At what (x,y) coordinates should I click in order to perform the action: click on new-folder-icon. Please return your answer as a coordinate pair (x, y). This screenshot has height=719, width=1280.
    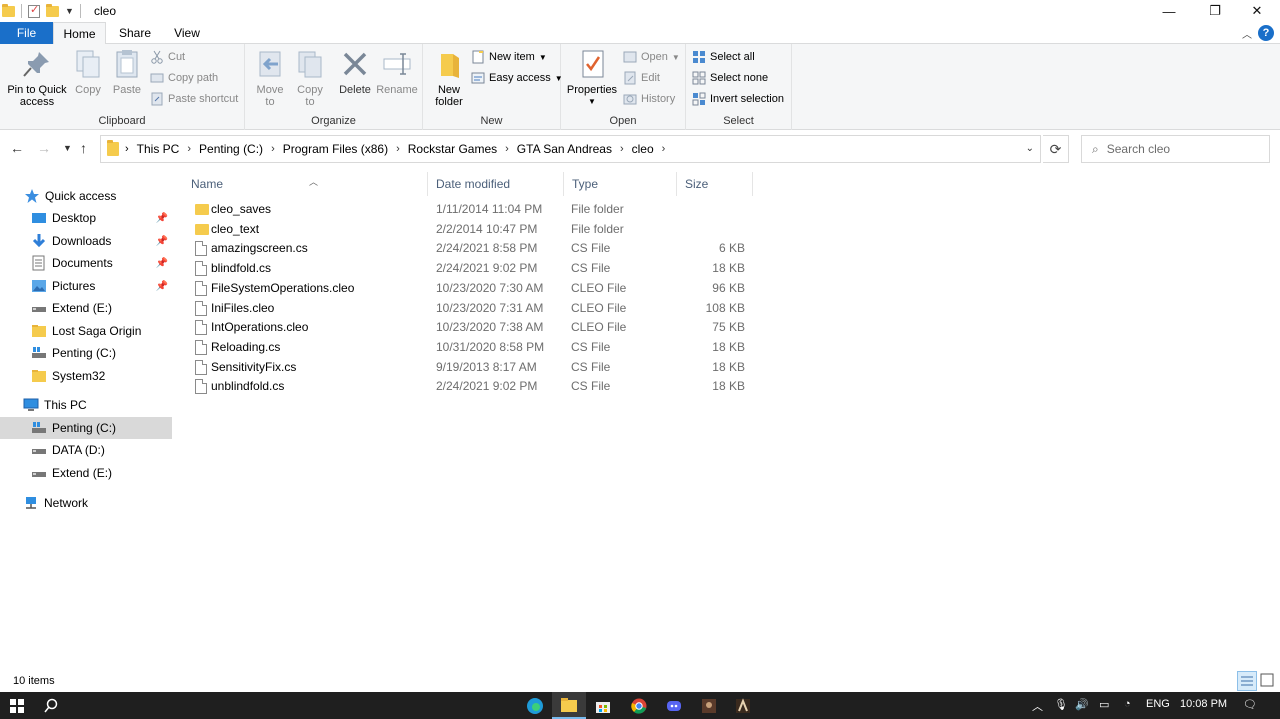
    Looking at the image, I should click on (52, 10).